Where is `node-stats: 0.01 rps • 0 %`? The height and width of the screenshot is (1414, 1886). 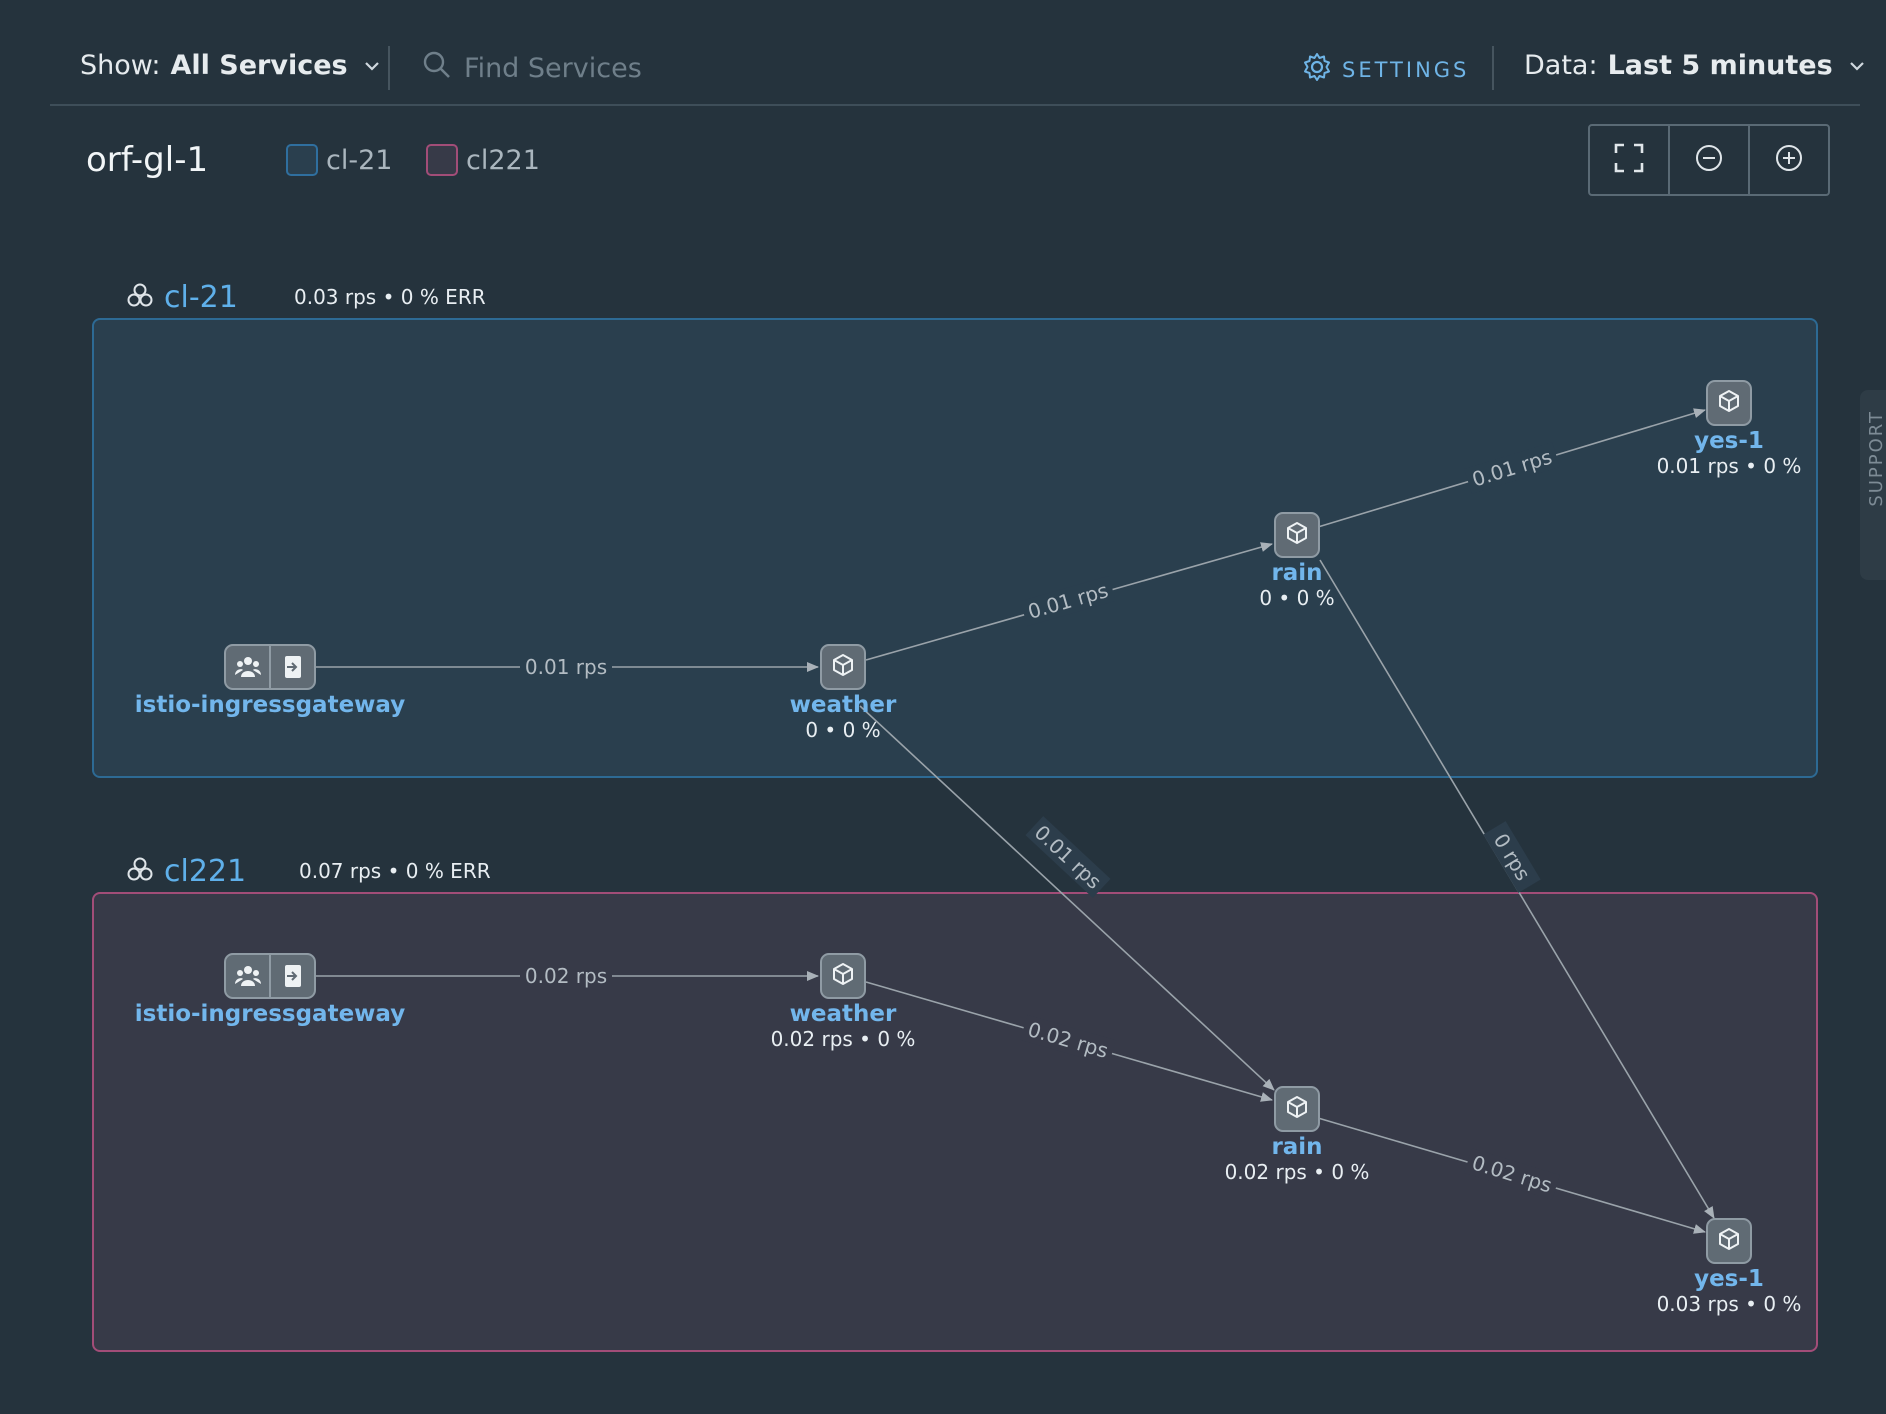
node-stats: 0.01 rps • 0 % is located at coordinates (1729, 466).